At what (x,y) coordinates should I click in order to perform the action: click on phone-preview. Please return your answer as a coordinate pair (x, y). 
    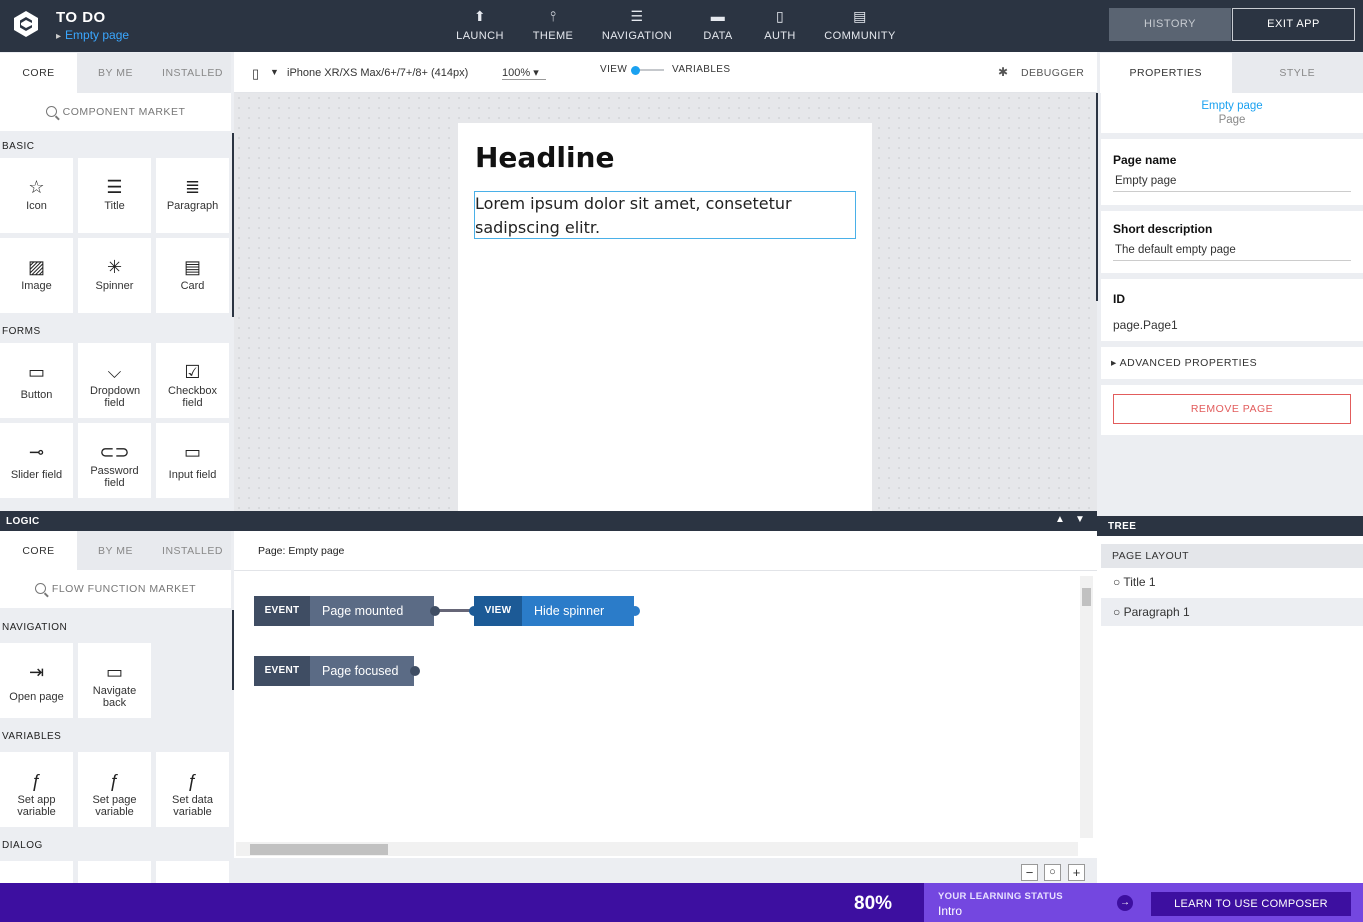
    Looking at the image, I should click on (665, 317).